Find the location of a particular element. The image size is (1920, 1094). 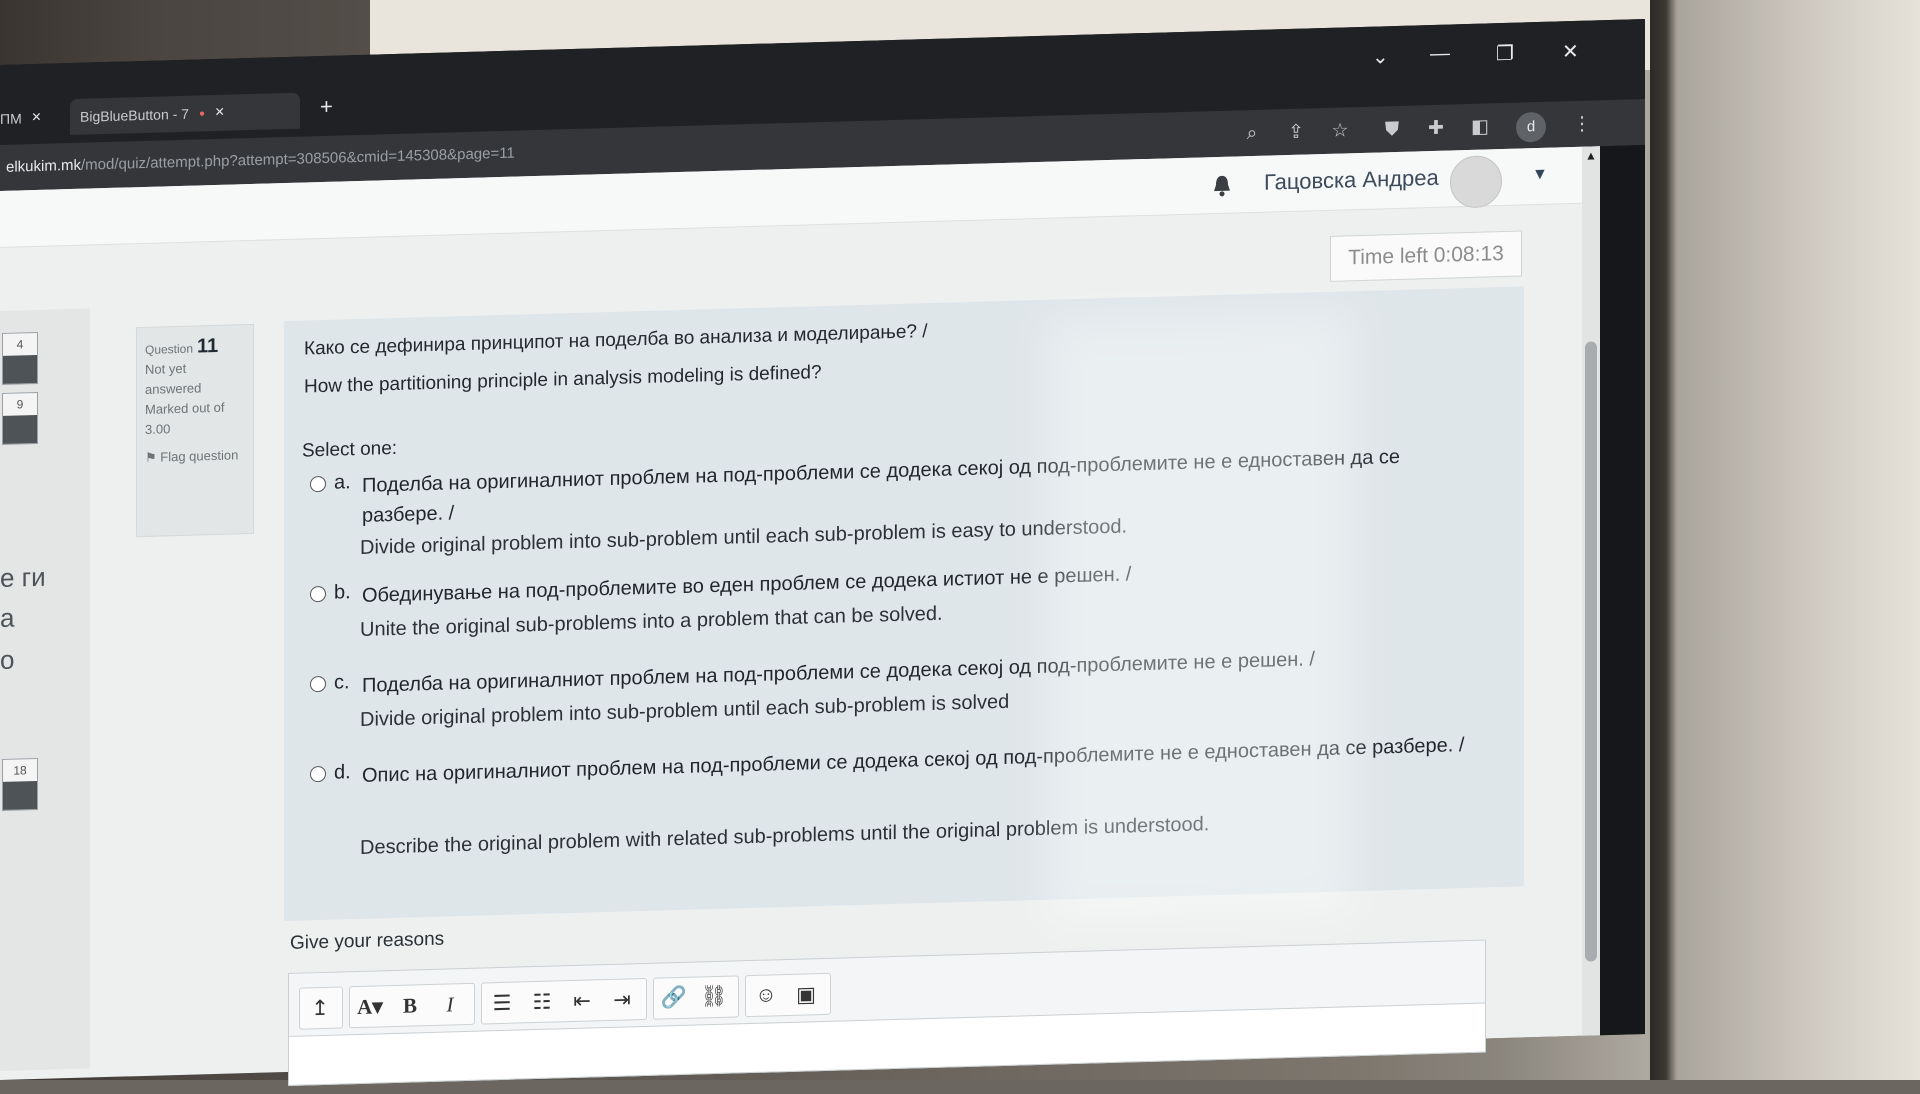

editor-group-lists: ☰ ☷ ⇤ ⇥ is located at coordinates (564, 1001).